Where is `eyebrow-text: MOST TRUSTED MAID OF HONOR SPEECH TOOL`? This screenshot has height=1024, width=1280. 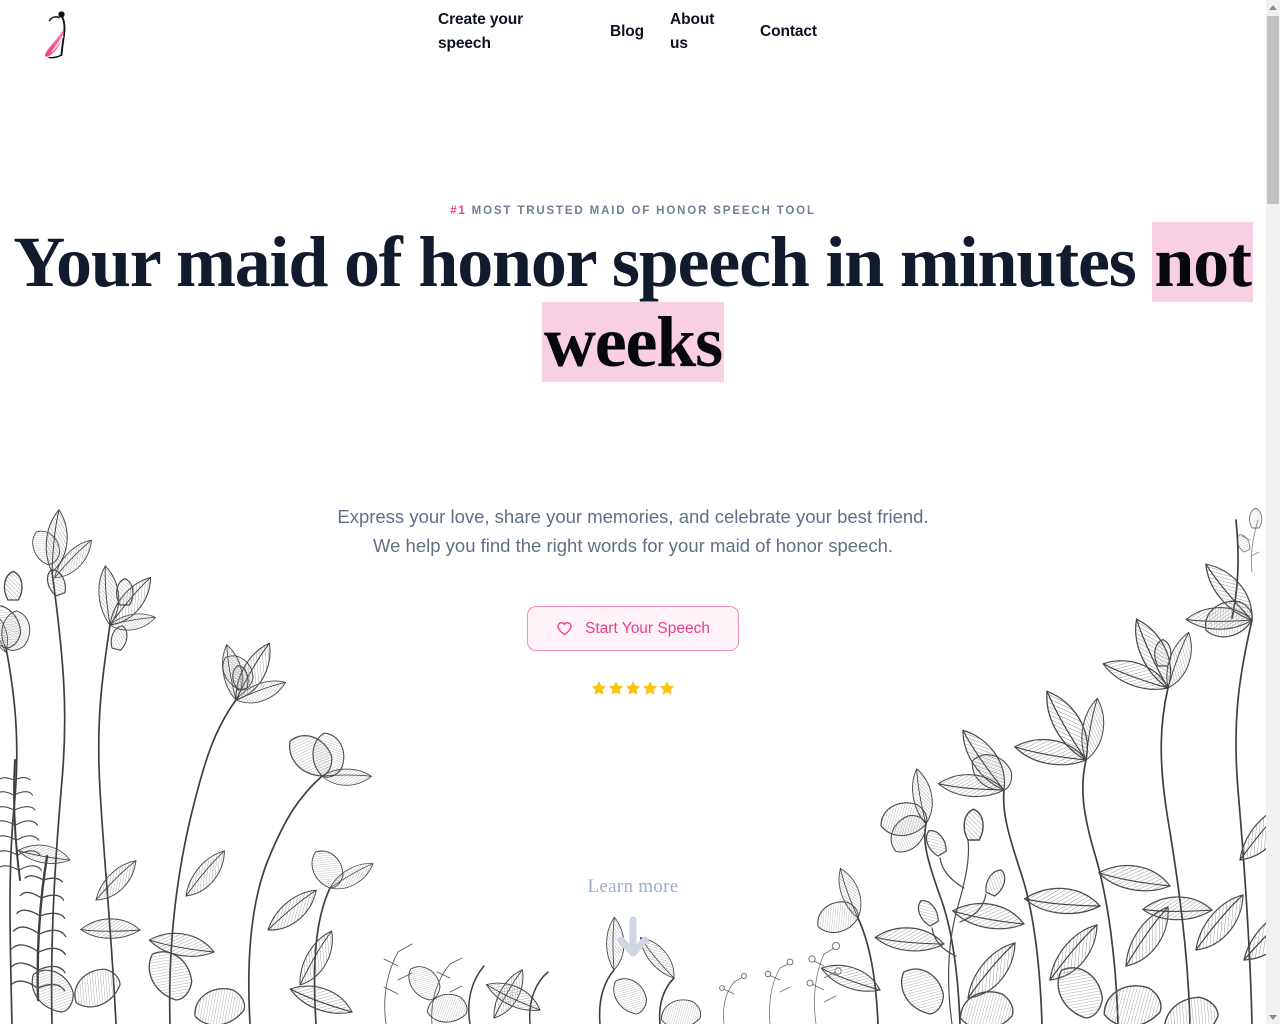 eyebrow-text: MOST TRUSTED MAID OF HONOR SPEECH TOOL is located at coordinates (643, 211).